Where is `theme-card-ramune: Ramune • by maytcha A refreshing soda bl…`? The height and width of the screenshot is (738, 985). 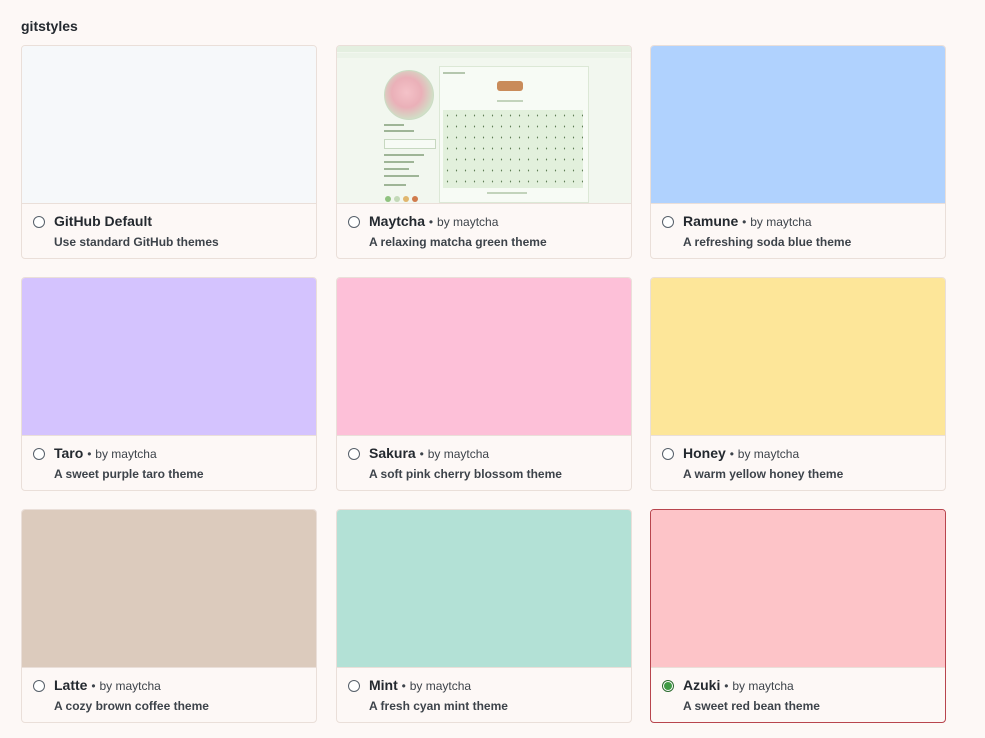 theme-card-ramune: Ramune • by maytcha A refreshing soda bl… is located at coordinates (798, 152).